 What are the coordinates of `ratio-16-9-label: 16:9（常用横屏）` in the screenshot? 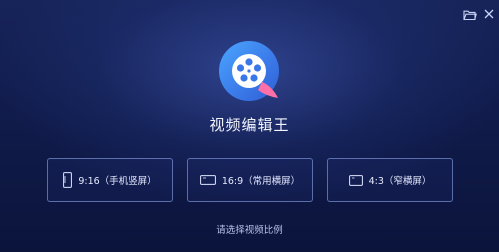 It's located at (261, 181).